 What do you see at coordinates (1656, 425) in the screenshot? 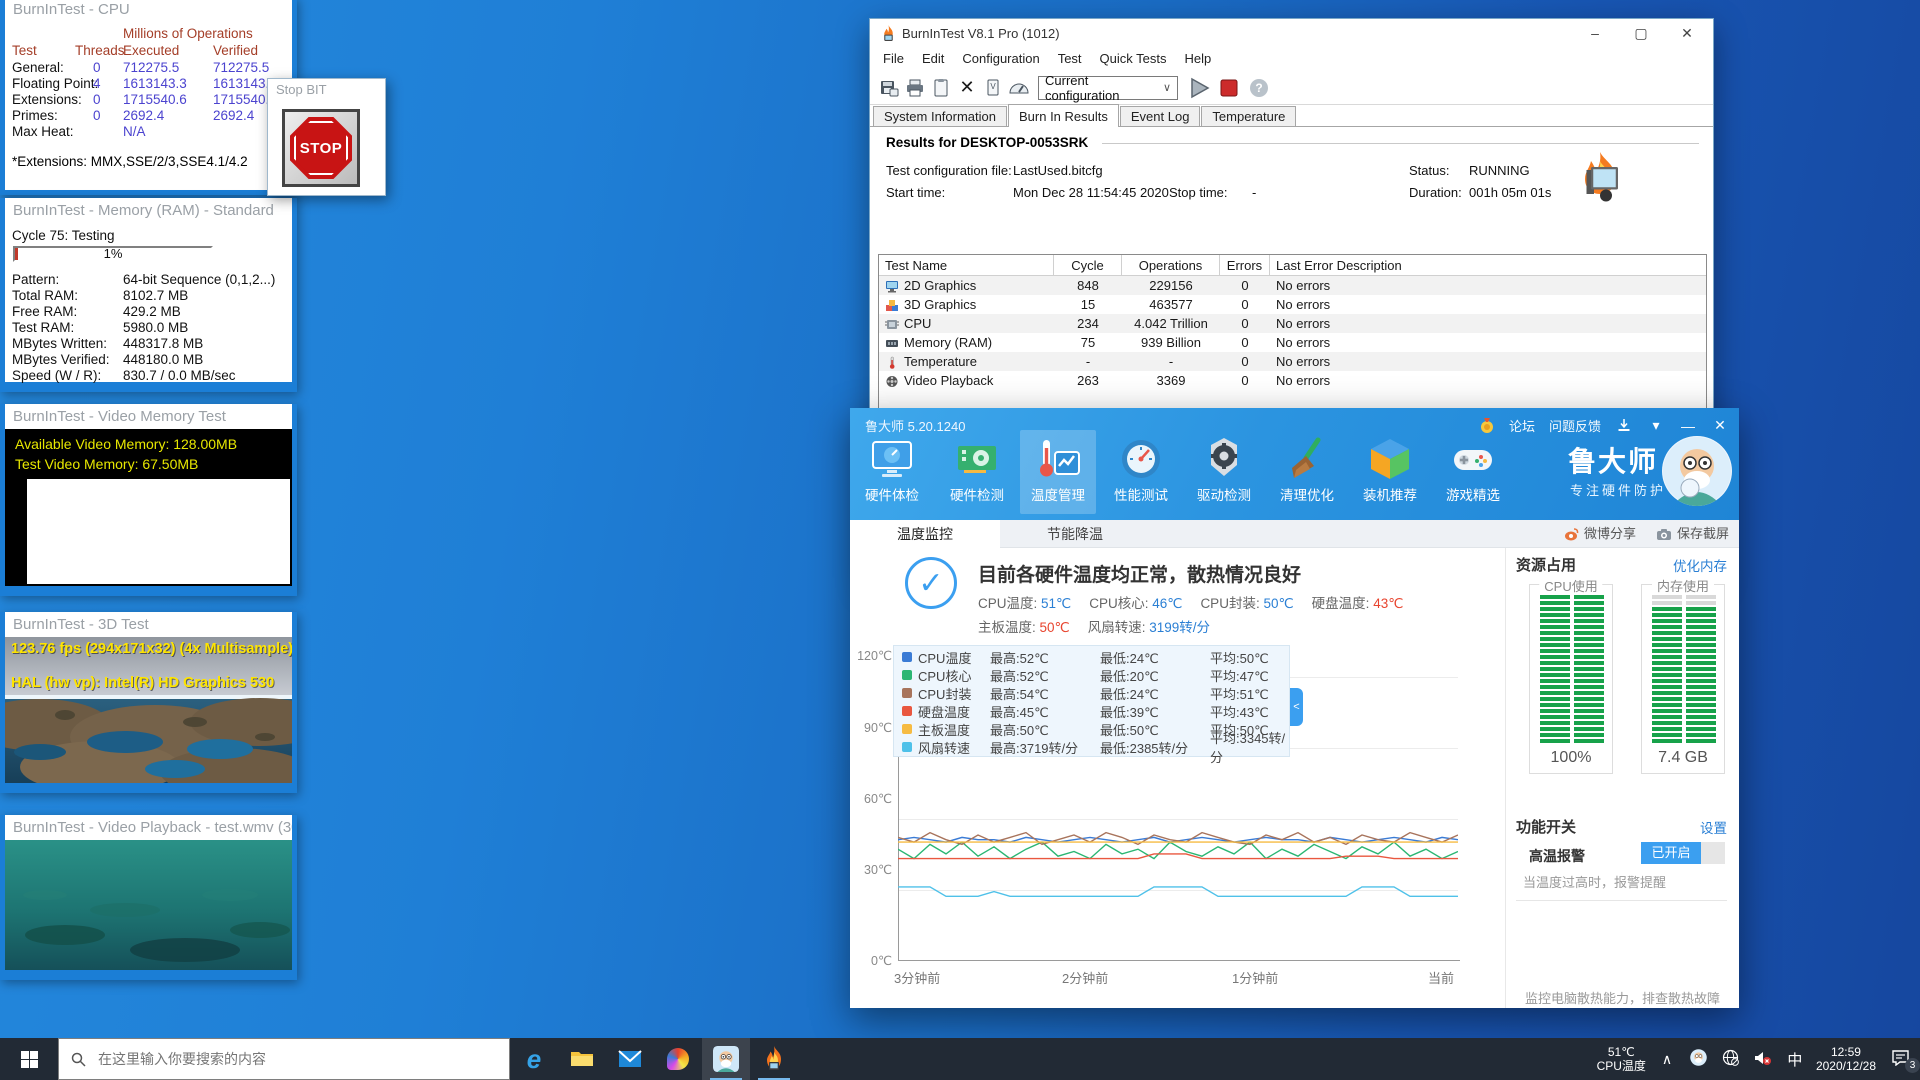
I see `menu-caret-icon: ▾` at bounding box center [1656, 425].